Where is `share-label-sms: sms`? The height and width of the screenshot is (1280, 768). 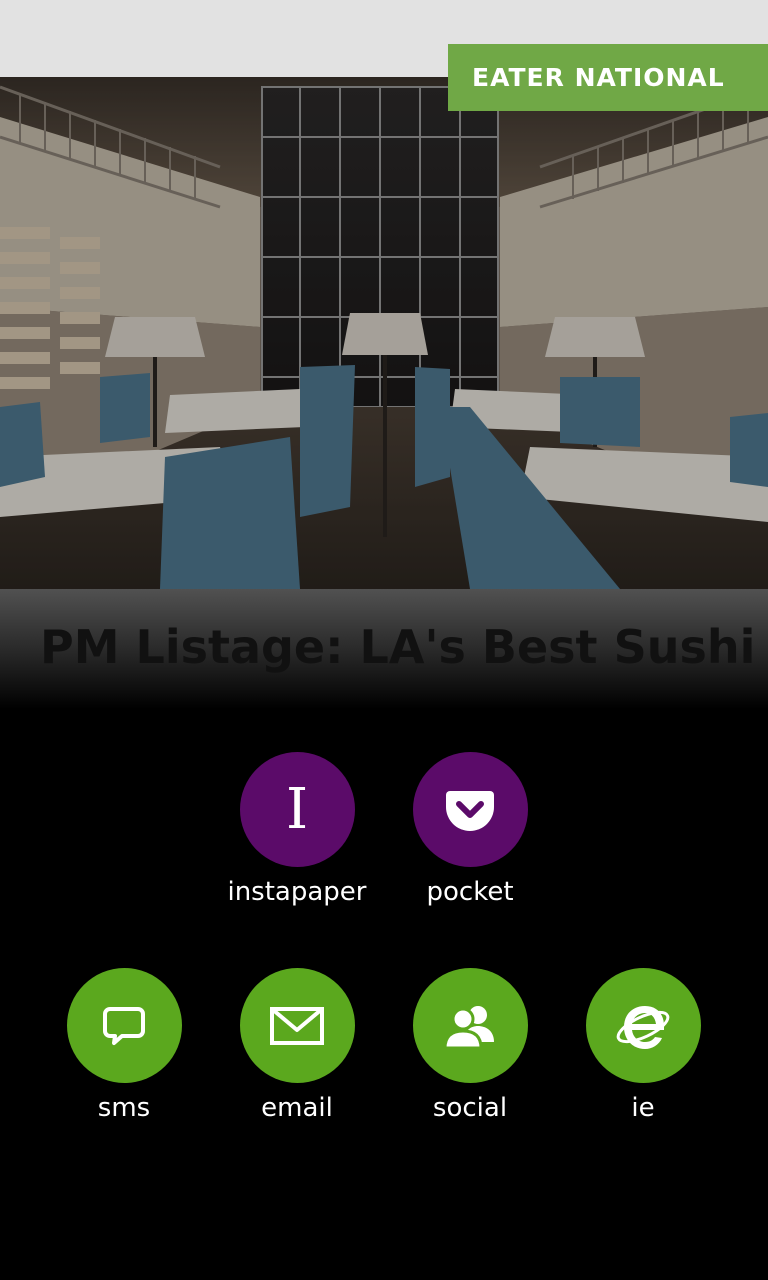
share-label-sms: sms is located at coordinates (124, 1108).